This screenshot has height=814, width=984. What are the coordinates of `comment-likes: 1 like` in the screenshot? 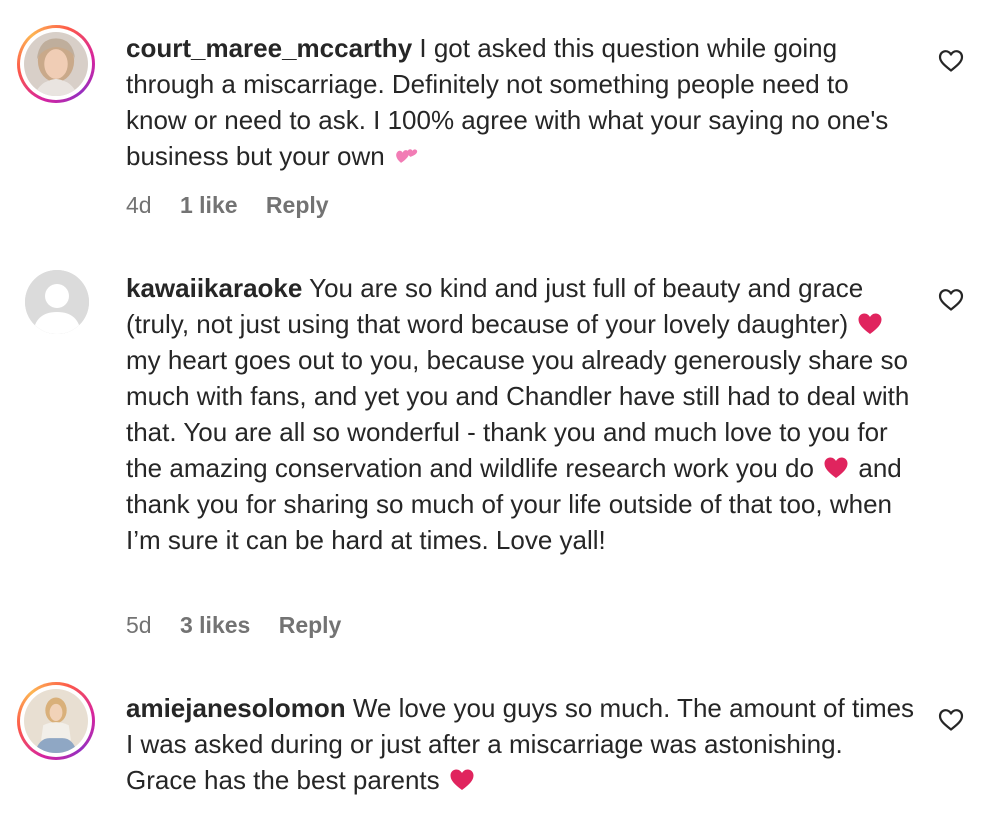 It's located at (209, 205).